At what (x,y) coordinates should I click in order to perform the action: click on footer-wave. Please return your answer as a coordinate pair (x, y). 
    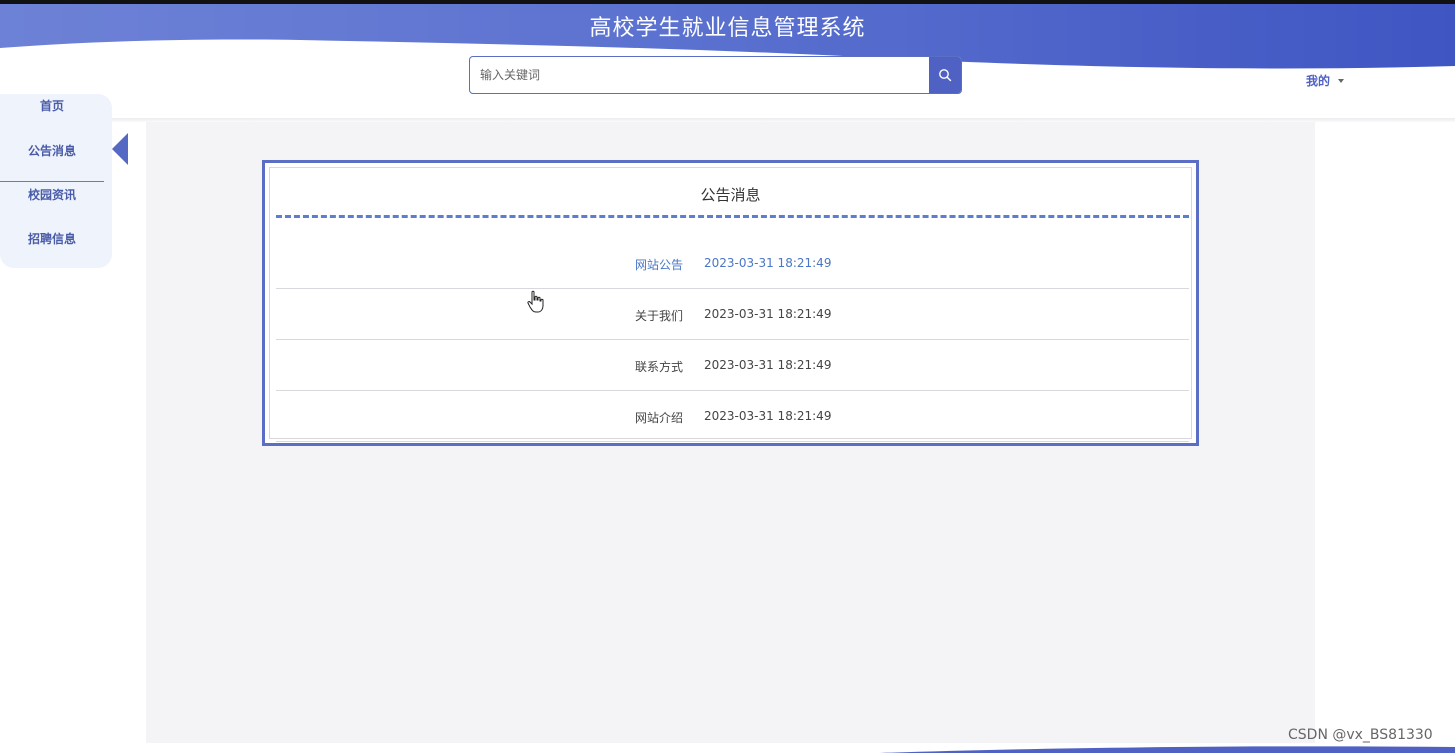
    Looking at the image, I should click on (1167, 749).